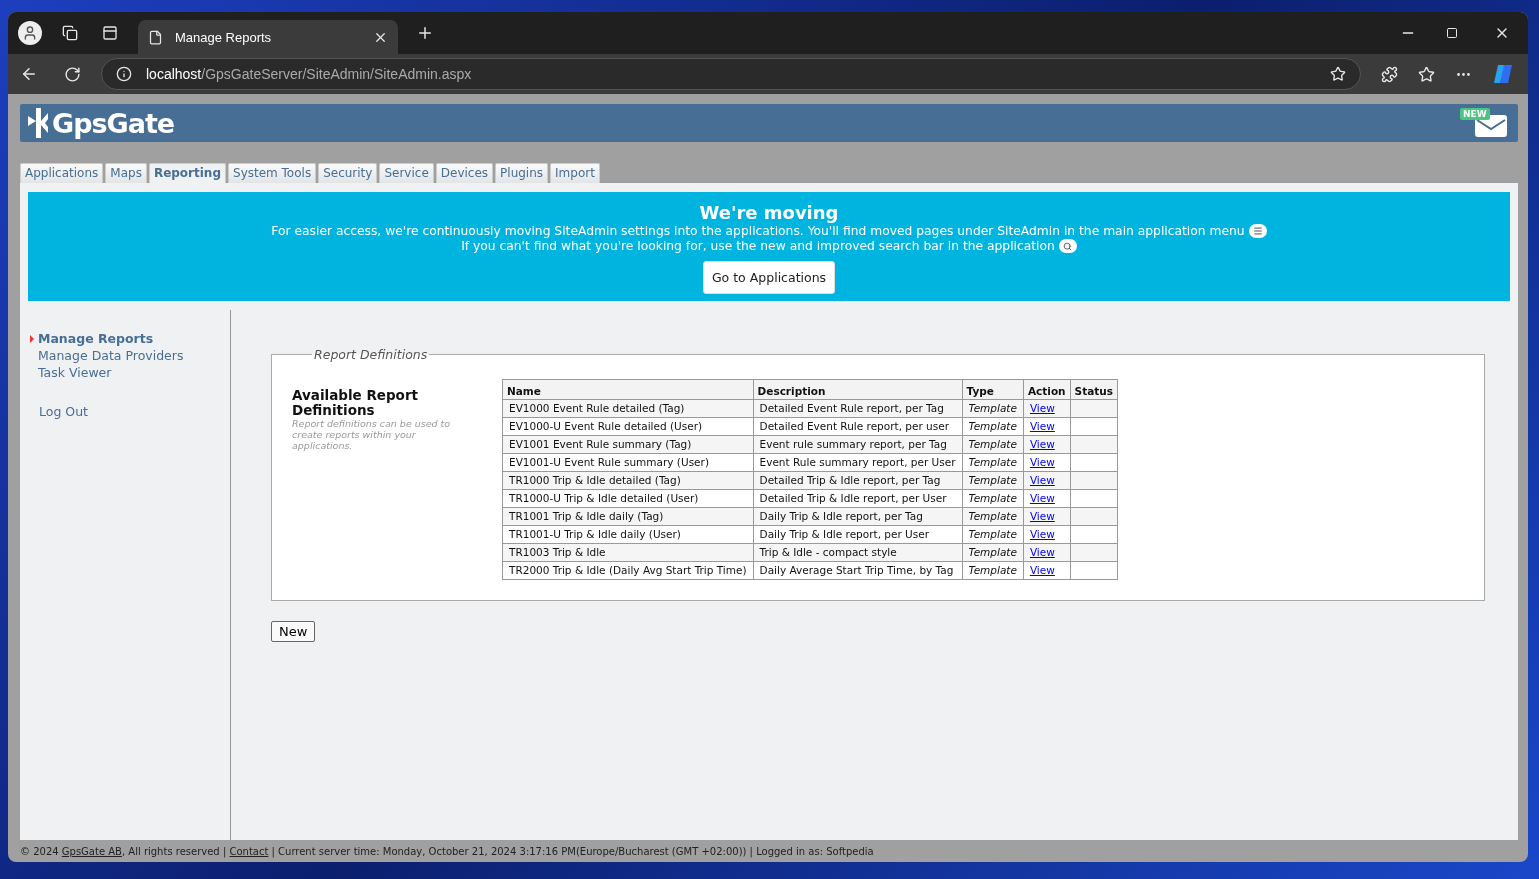  I want to click on url-text: localhost/GpsGateServer/SiteAdmin/SiteAdmin.aspx, so click(309, 74).